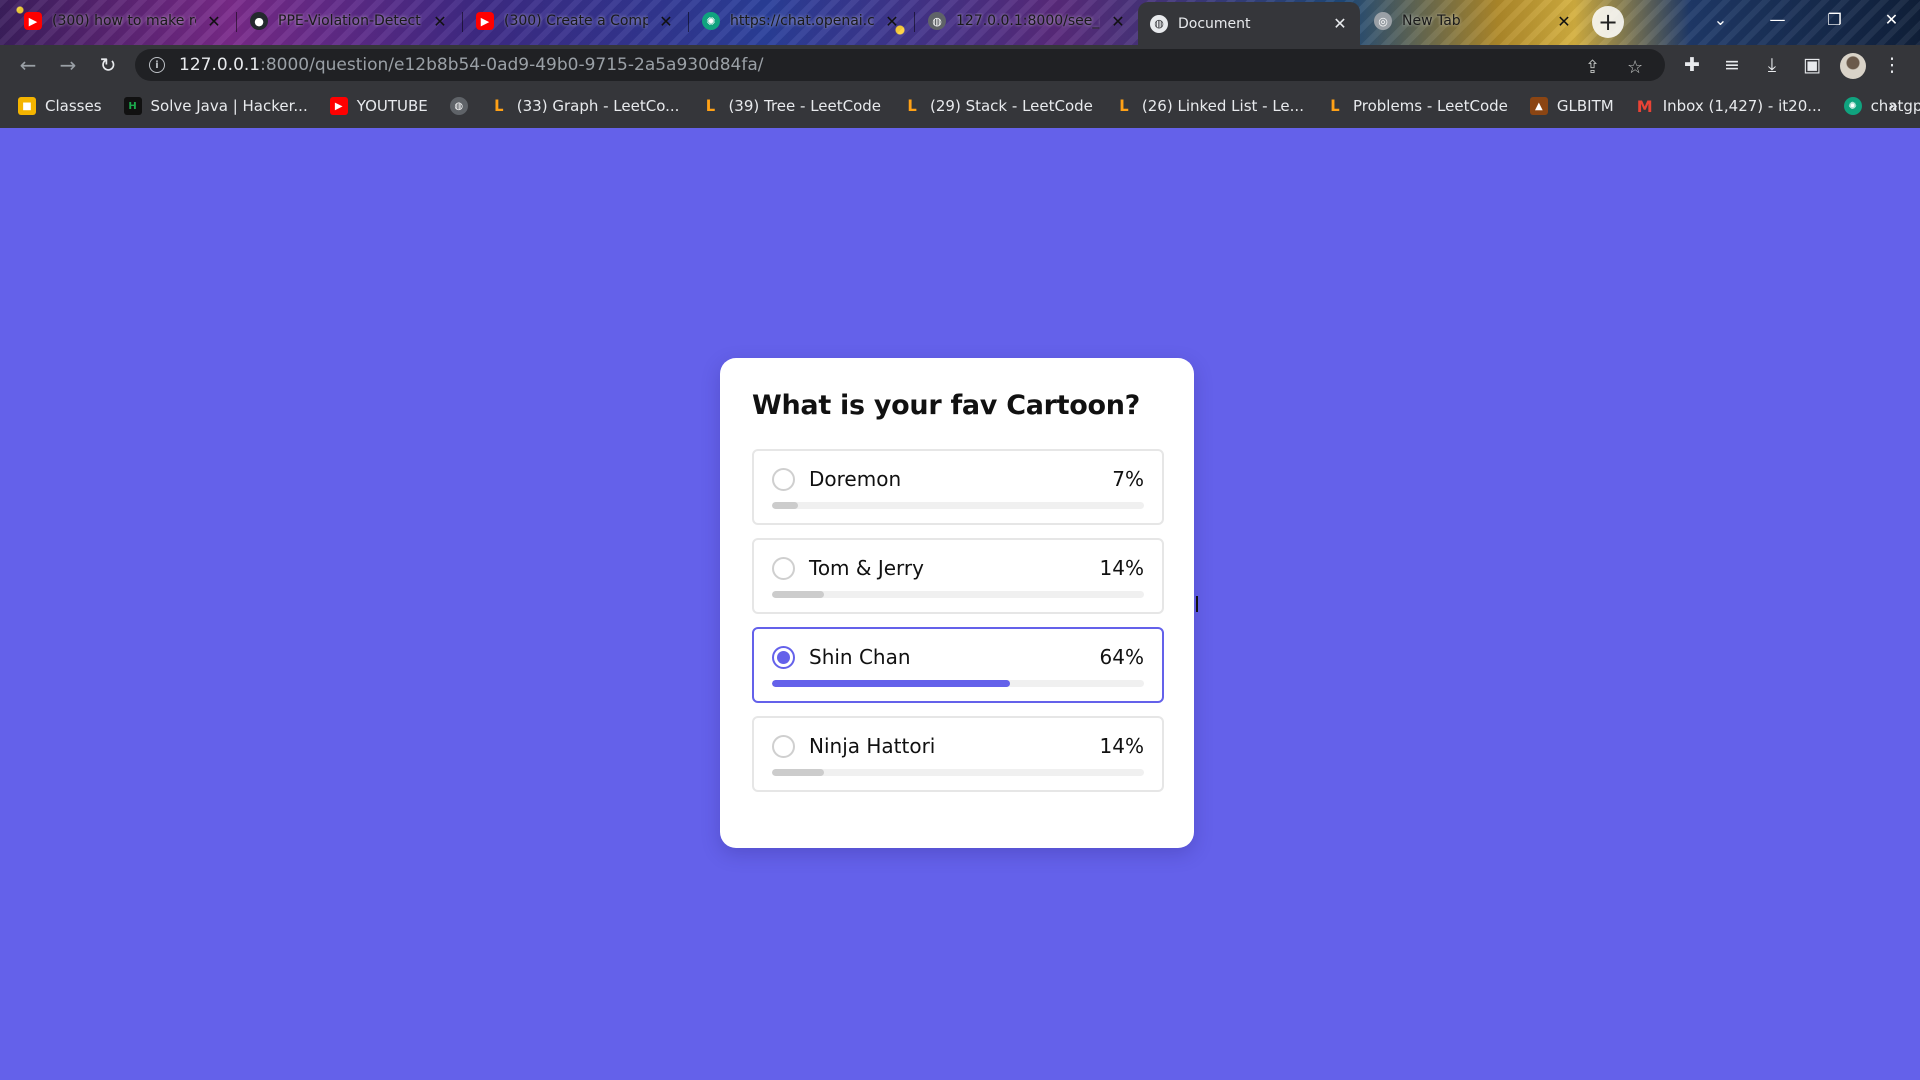 The width and height of the screenshot is (1920, 1080). I want to click on browser-tab: ▶ (300) how to make re ✕, so click(123, 21).